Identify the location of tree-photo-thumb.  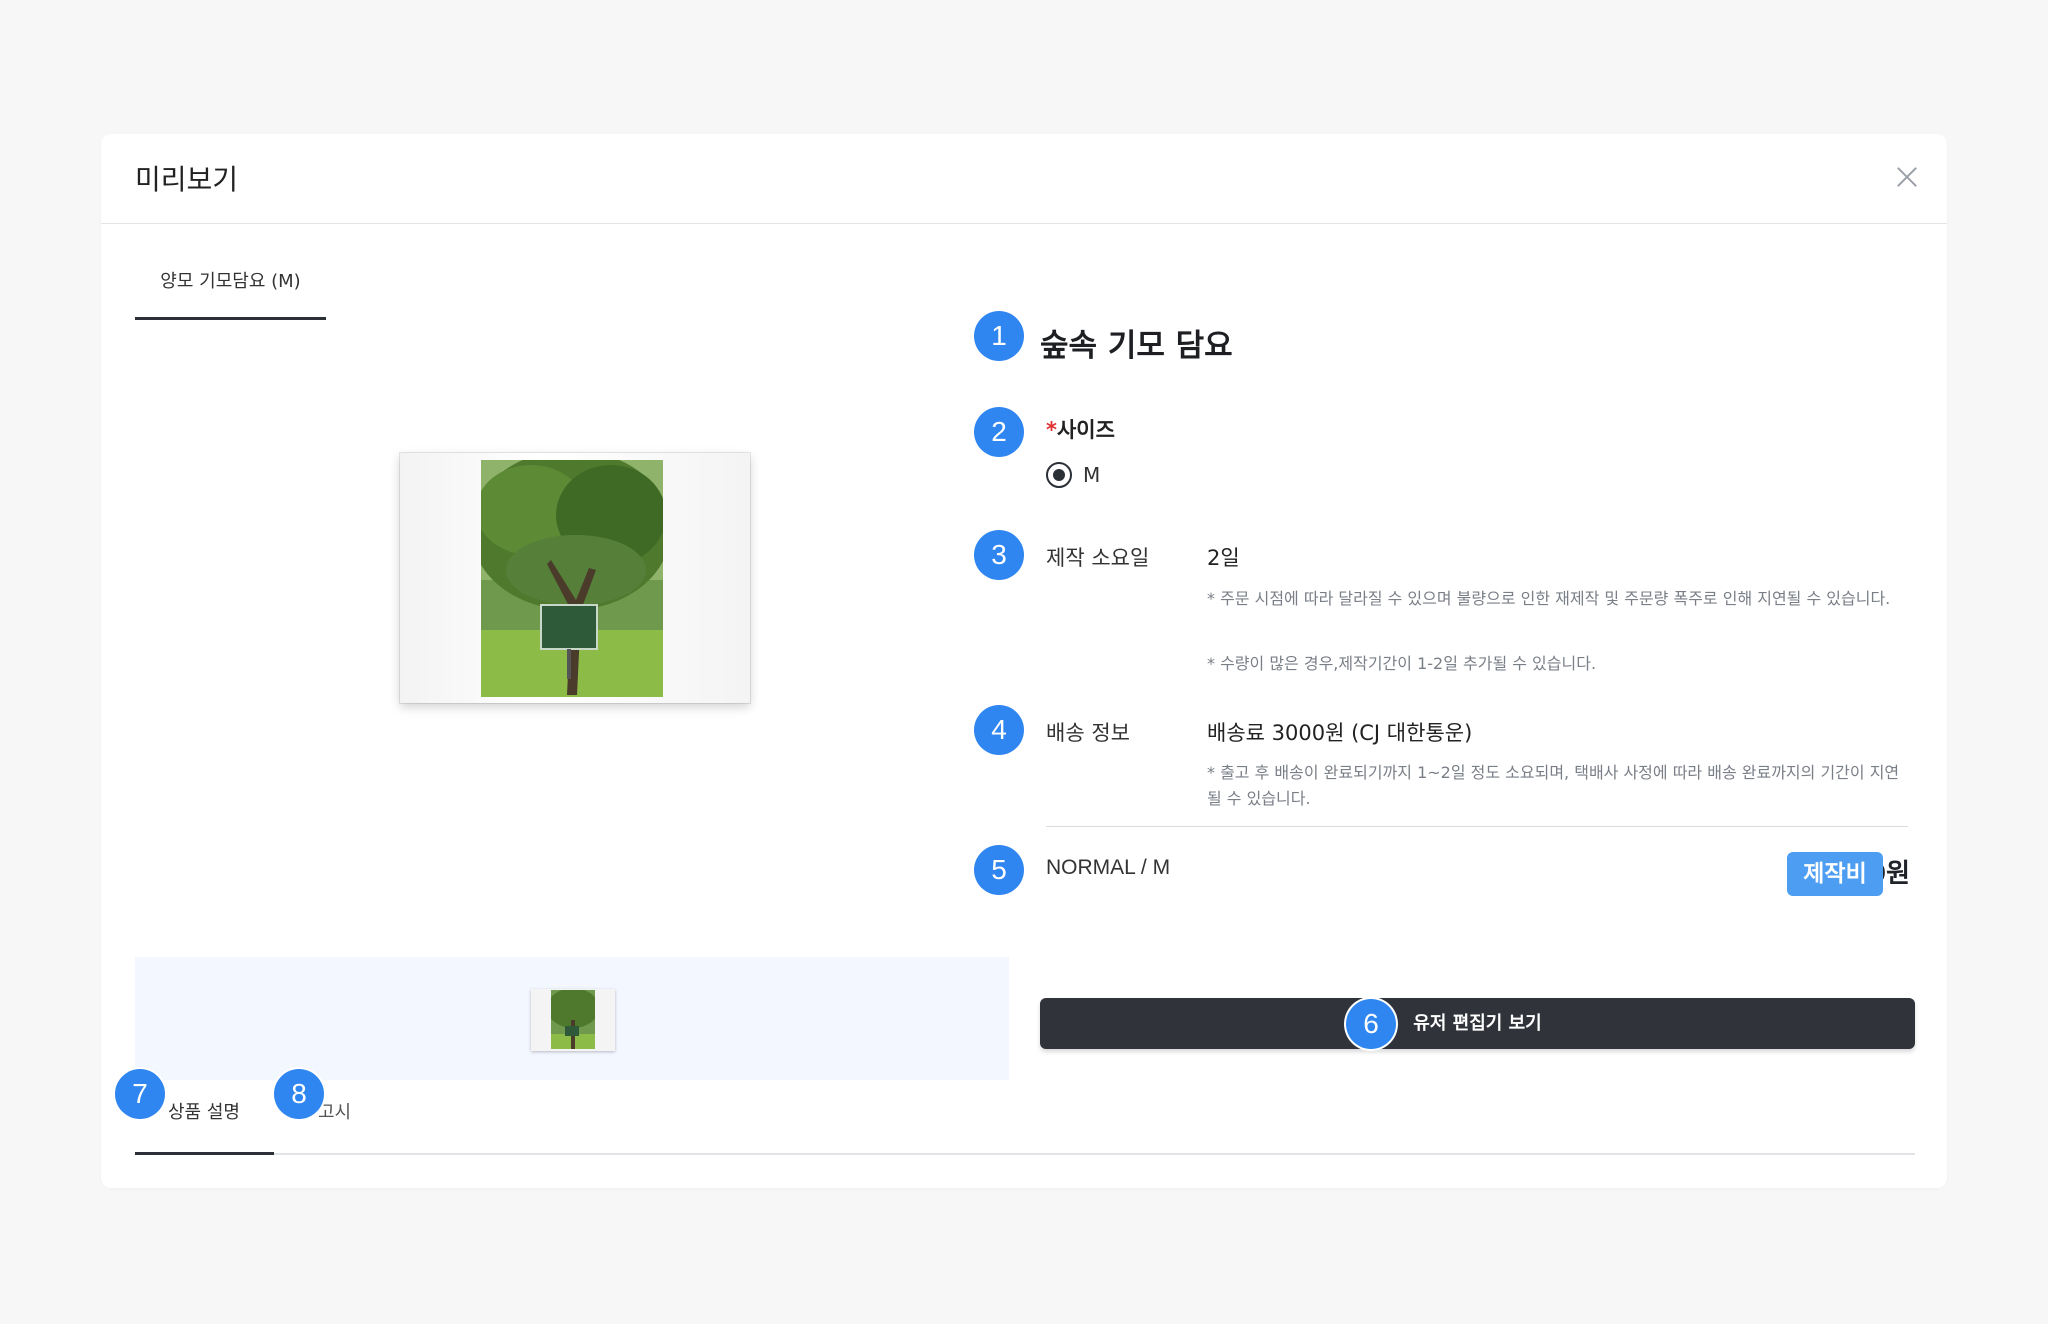
(573, 1019).